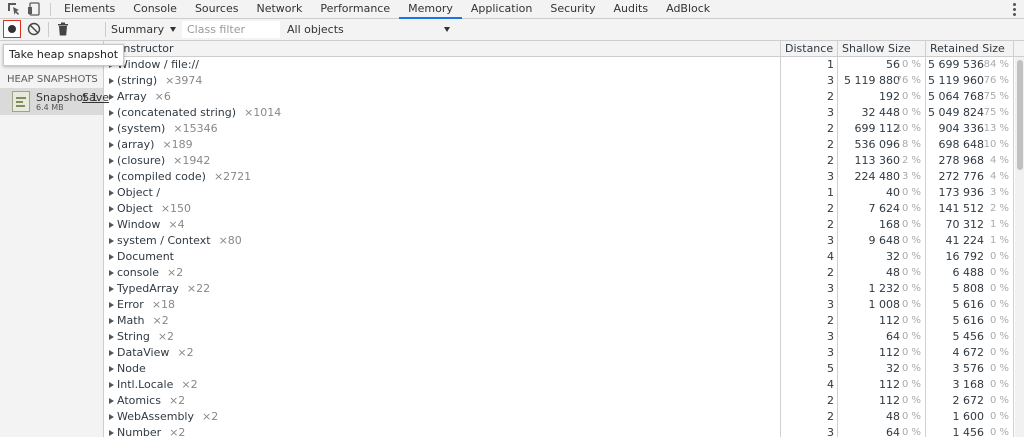 The image size is (1024, 437). Describe the element at coordinates (151, 145) in the screenshot. I see `constructor-cell: (array) ×189` at that location.